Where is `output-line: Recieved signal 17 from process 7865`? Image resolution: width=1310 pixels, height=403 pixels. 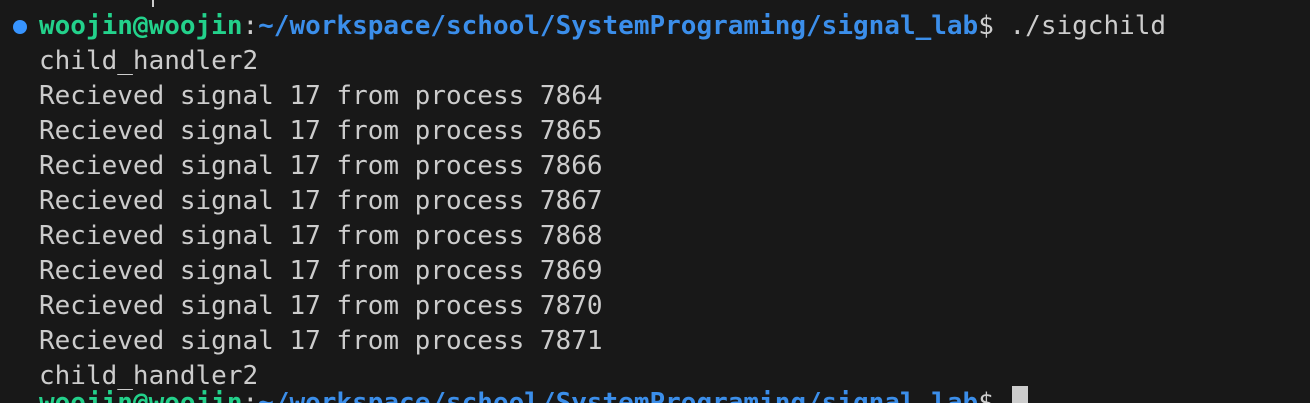 output-line: Recieved signal 17 from process 7865 is located at coordinates (321, 131).